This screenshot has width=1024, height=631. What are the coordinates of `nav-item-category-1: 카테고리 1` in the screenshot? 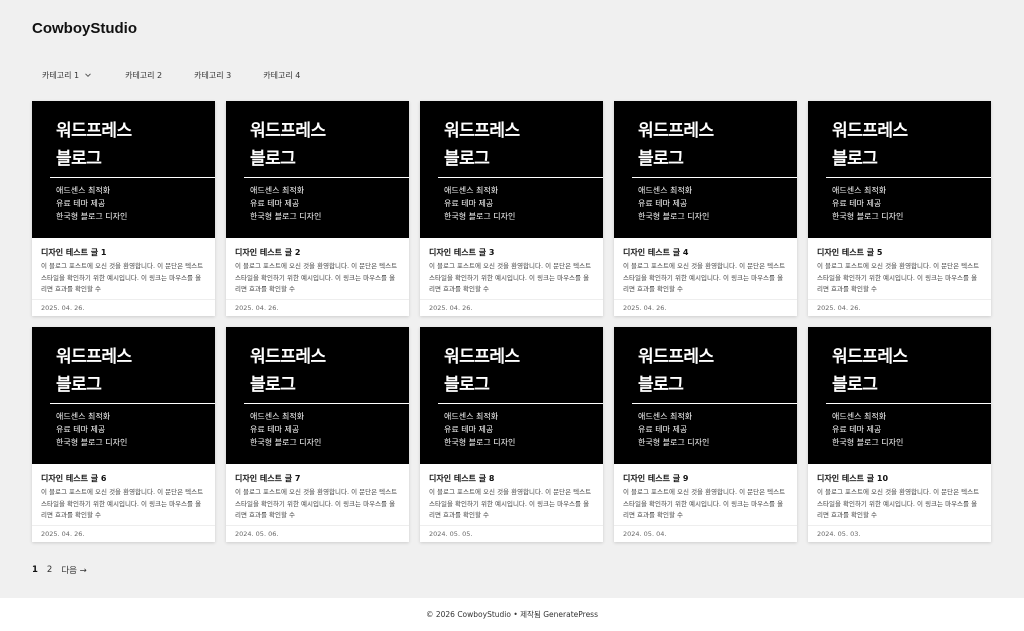 It's located at (62, 75).